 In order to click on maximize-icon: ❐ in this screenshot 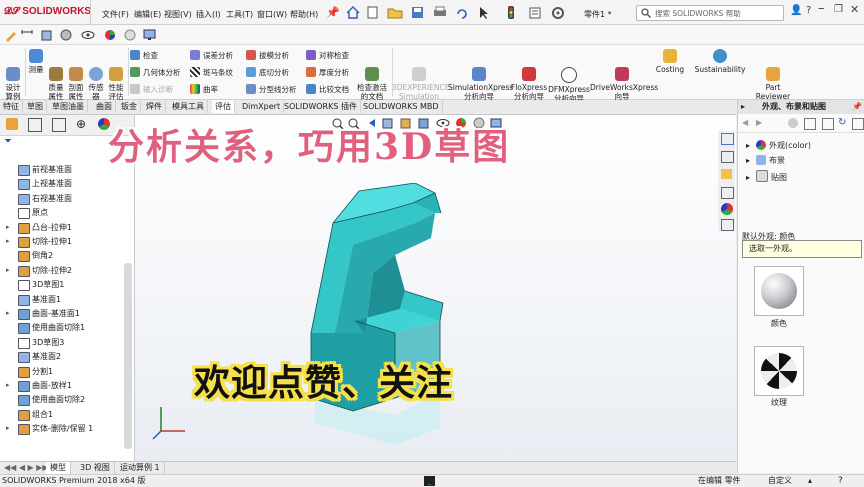, I will do `click(838, 9)`.